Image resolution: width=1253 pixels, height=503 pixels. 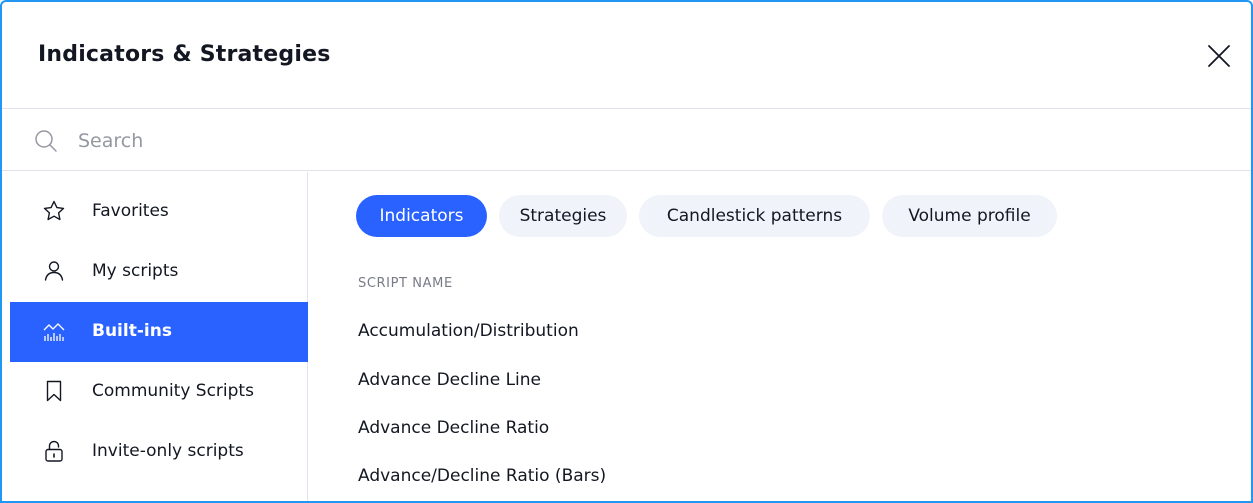 What do you see at coordinates (482, 476) in the screenshot?
I see `list-item: Advance/Decline Ratio (Bars)` at bounding box center [482, 476].